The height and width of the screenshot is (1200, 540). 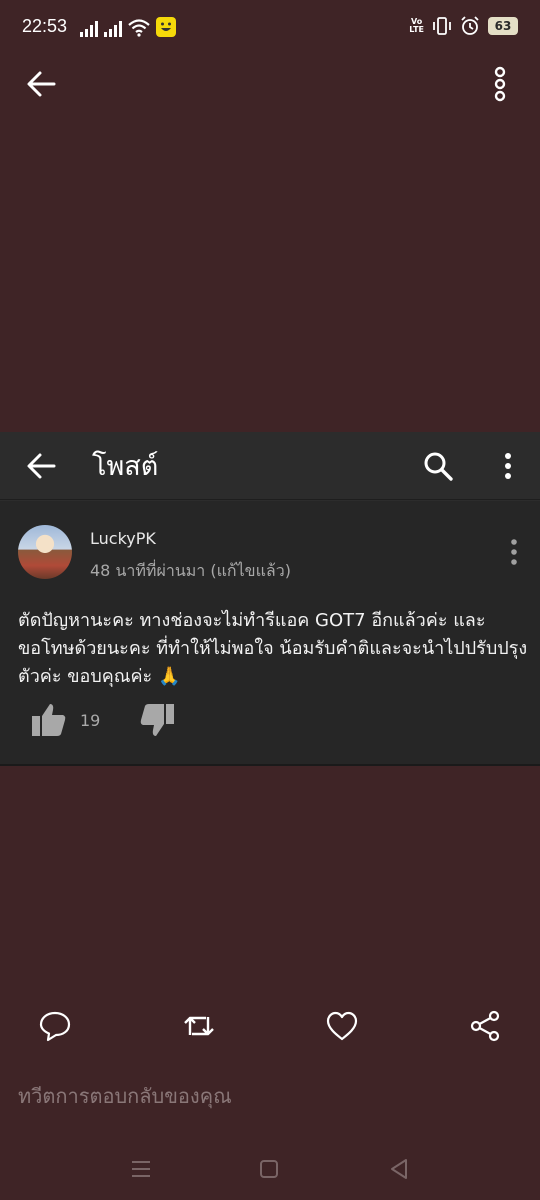 I want to click on status-right-icons: Vo LTE 63, so click(x=463, y=26).